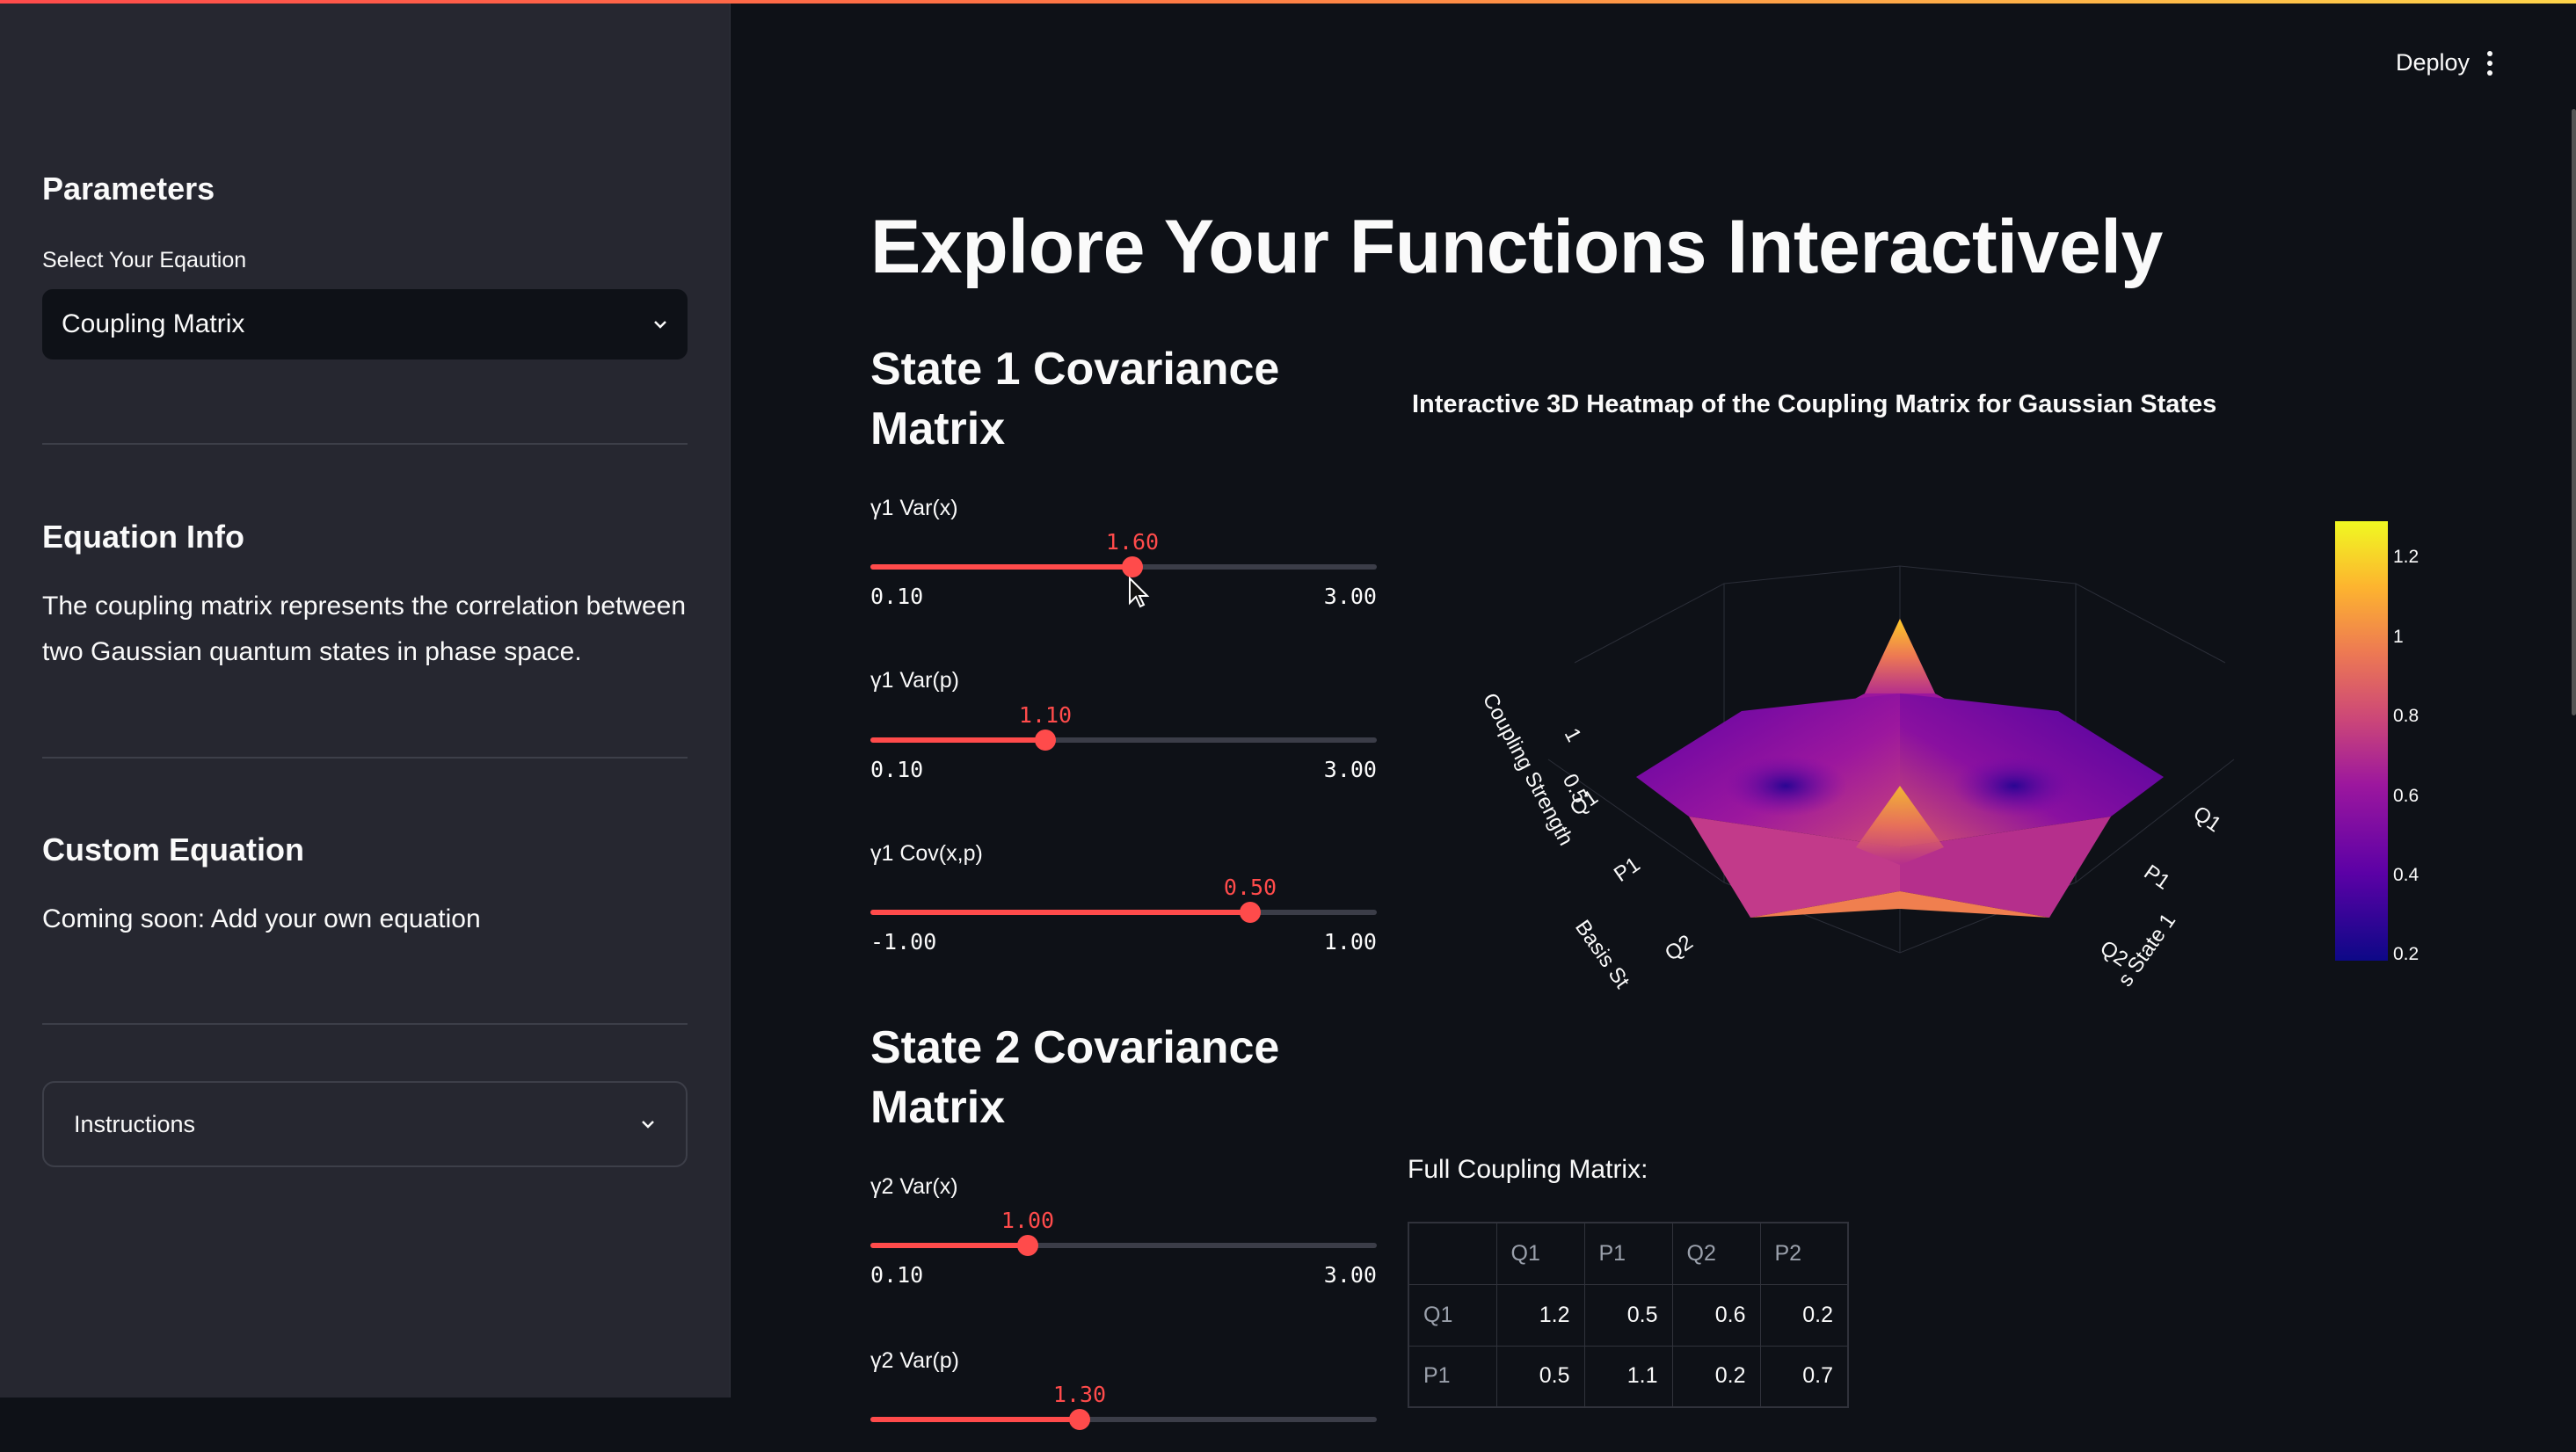 Image resolution: width=2576 pixels, height=1452 pixels. What do you see at coordinates (173, 849) in the screenshot?
I see `custom-equation-heading: Custom Equation` at bounding box center [173, 849].